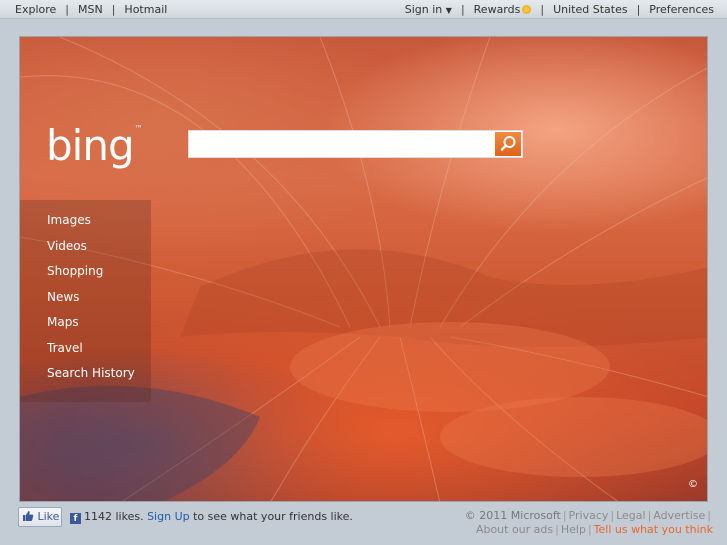  Describe the element at coordinates (28, 516) in the screenshot. I see `thumbs-up-icon` at that location.